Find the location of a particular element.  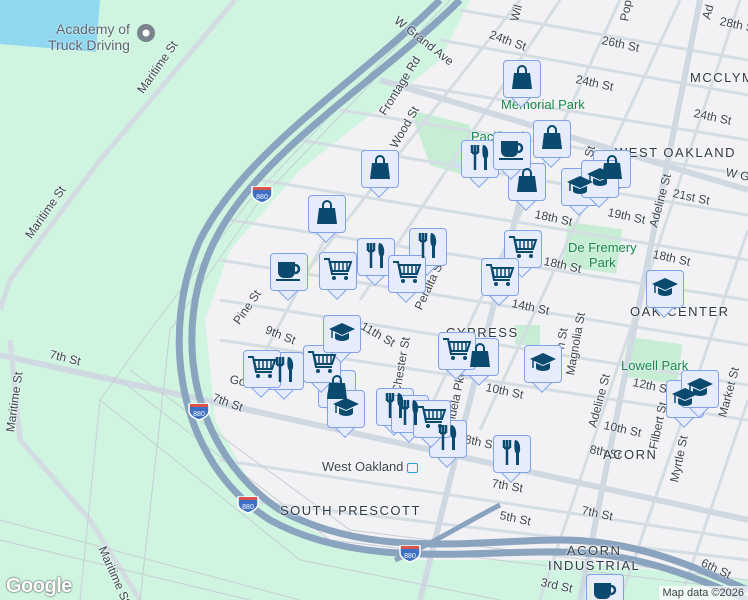

park-label-de-fremery: De Fremery Park is located at coordinates (602, 255).